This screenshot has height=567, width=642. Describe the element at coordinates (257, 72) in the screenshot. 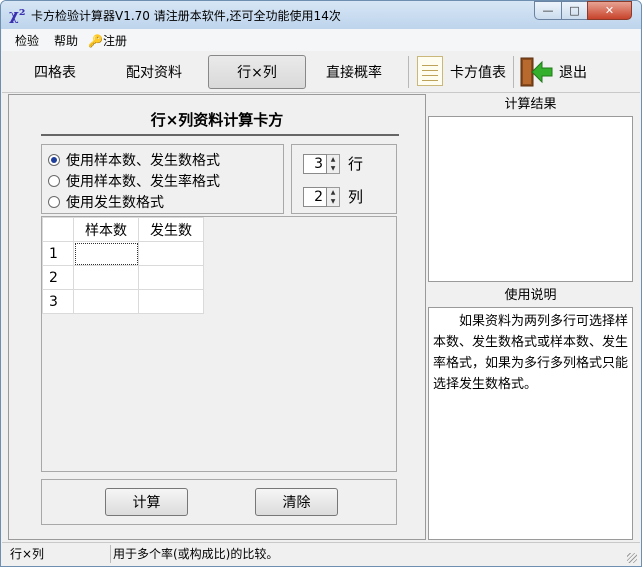

I see `rxc-button: 行×列` at that location.